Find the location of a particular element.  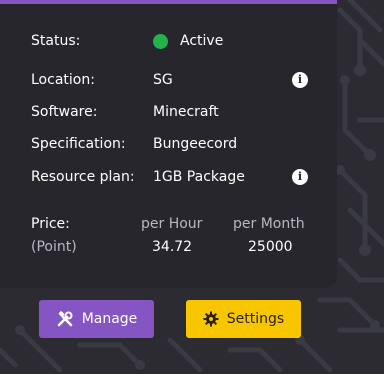

location-info-icon: i is located at coordinates (300, 80).